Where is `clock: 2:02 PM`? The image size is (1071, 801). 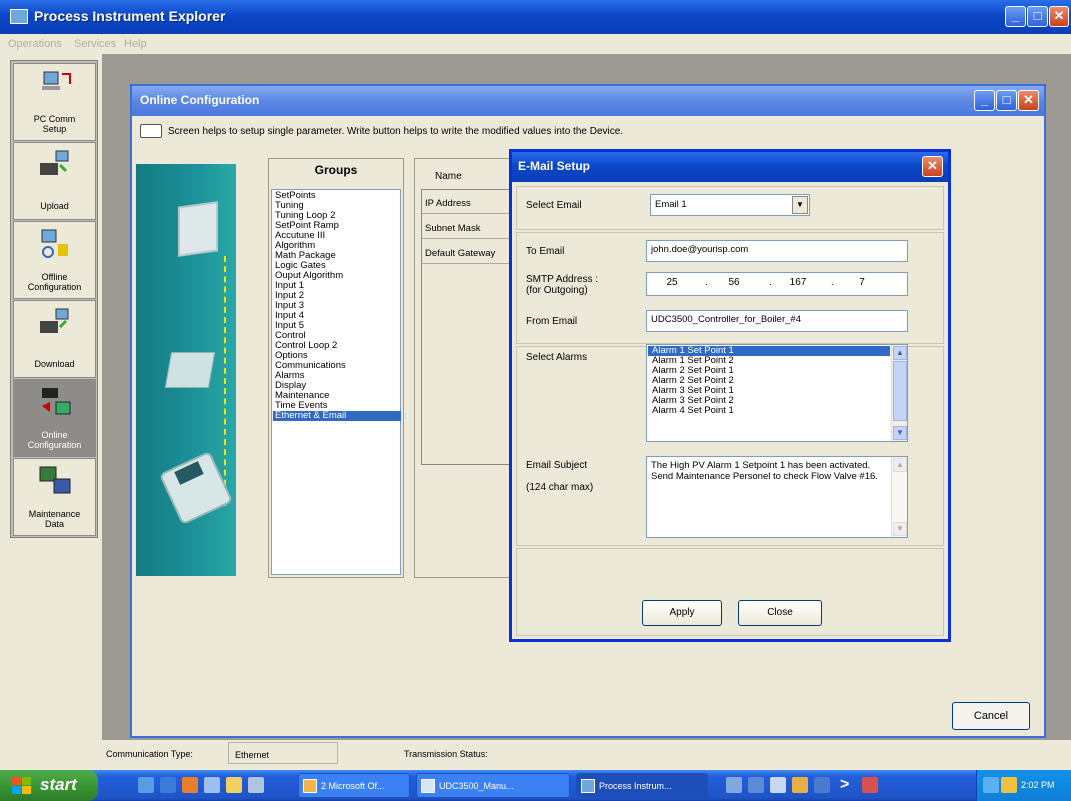
clock: 2:02 PM is located at coordinates (1038, 785).